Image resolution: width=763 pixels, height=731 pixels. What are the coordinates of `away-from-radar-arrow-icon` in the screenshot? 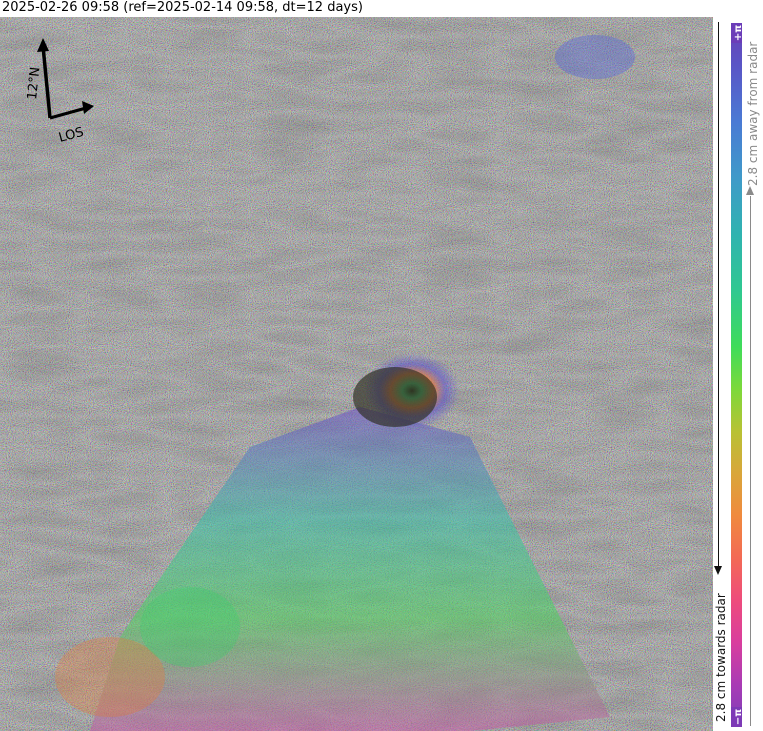 It's located at (750, 461).